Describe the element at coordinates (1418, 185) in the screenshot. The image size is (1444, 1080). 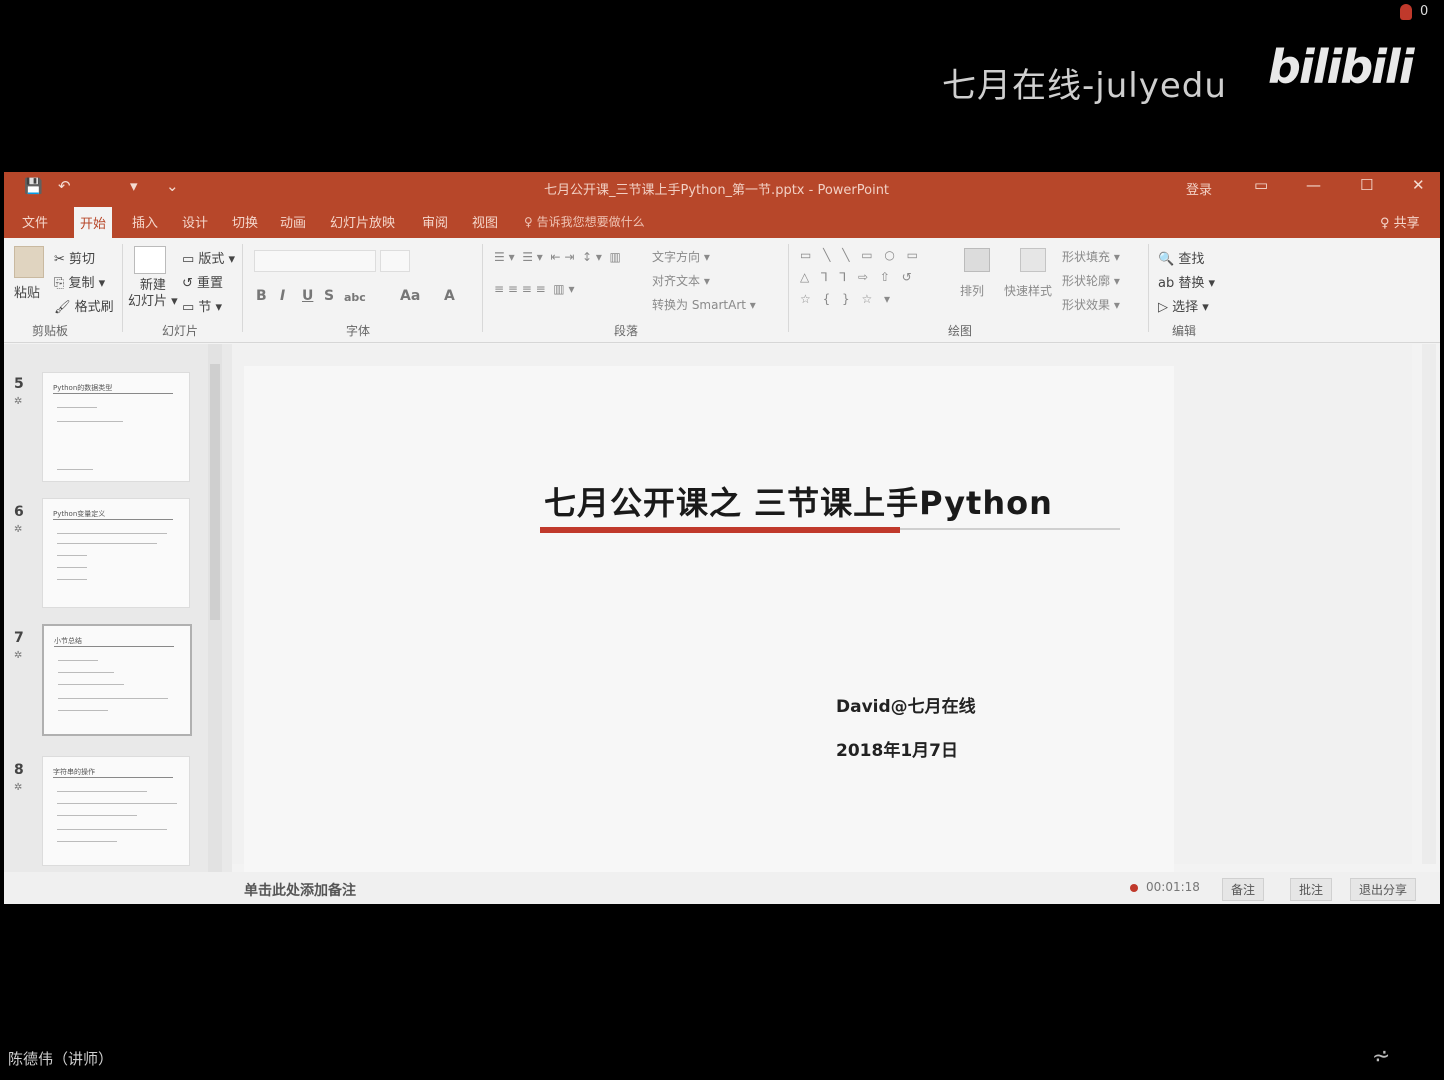
I see `close-icon: ✕` at that location.